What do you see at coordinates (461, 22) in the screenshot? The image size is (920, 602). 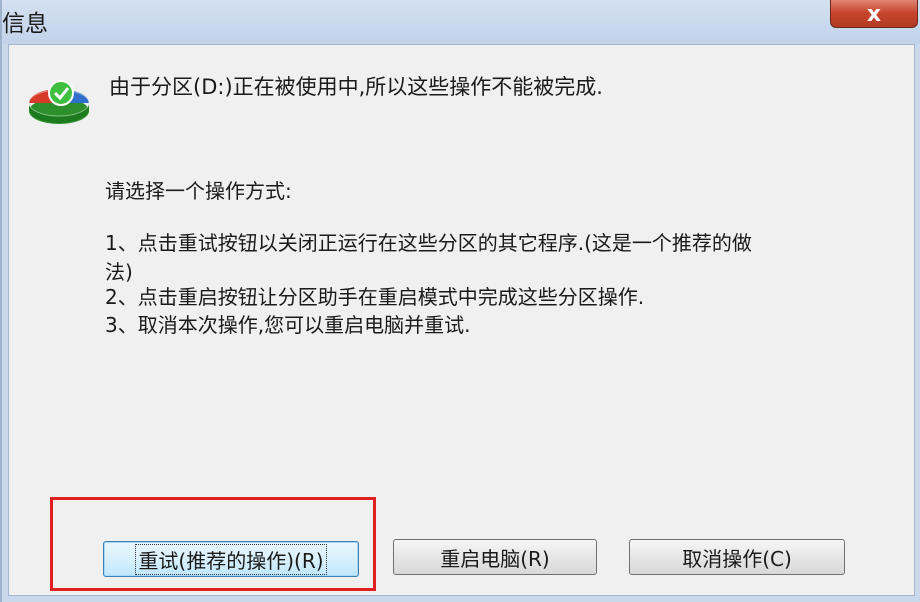 I see `title-bar: 信息 x` at bounding box center [461, 22].